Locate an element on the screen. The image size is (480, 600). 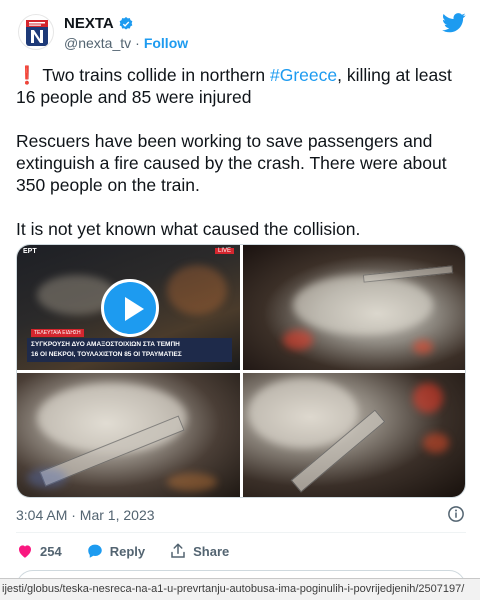
like-button: 254 is located at coordinates (39, 551).